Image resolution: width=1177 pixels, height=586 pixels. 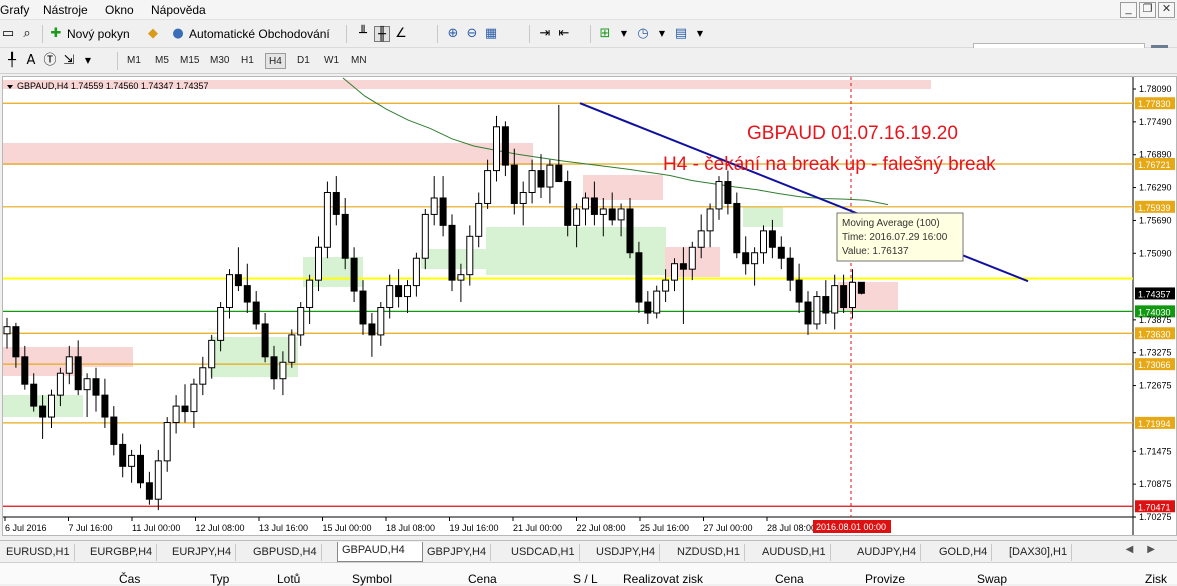 What do you see at coordinates (564, 34) in the screenshot?
I see `chart-shift-icon: ⇤` at bounding box center [564, 34].